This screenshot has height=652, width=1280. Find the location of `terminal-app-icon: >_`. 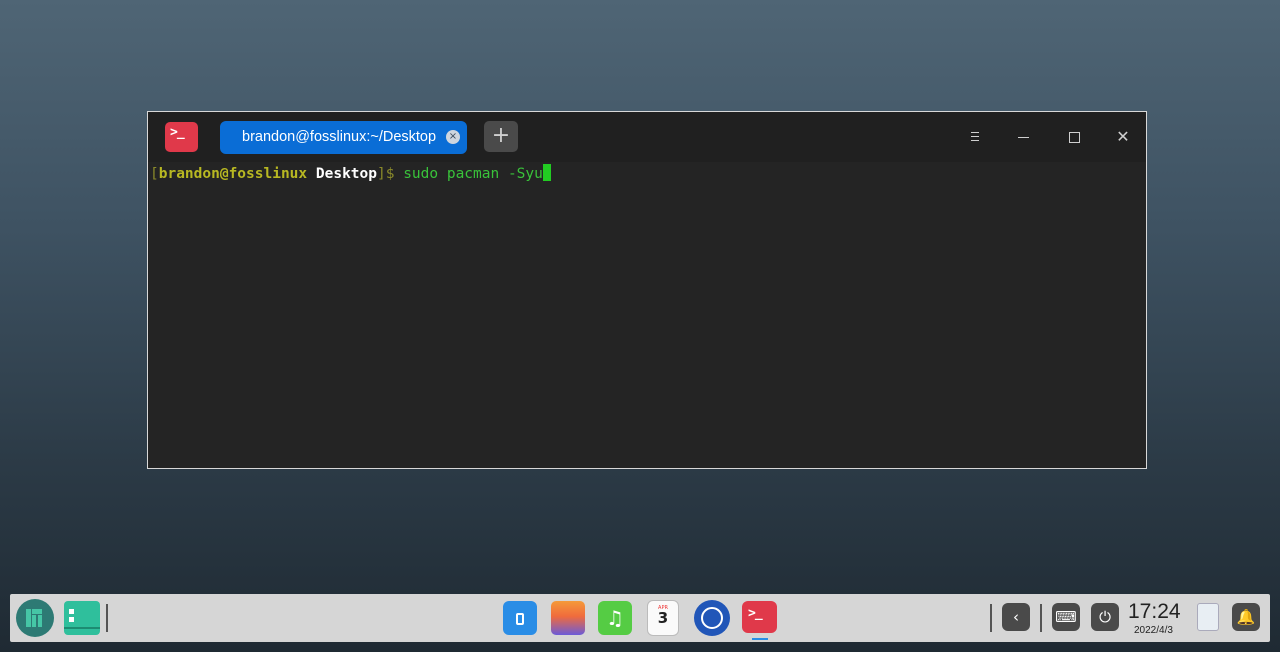

terminal-app-icon: >_ is located at coordinates (181, 137).